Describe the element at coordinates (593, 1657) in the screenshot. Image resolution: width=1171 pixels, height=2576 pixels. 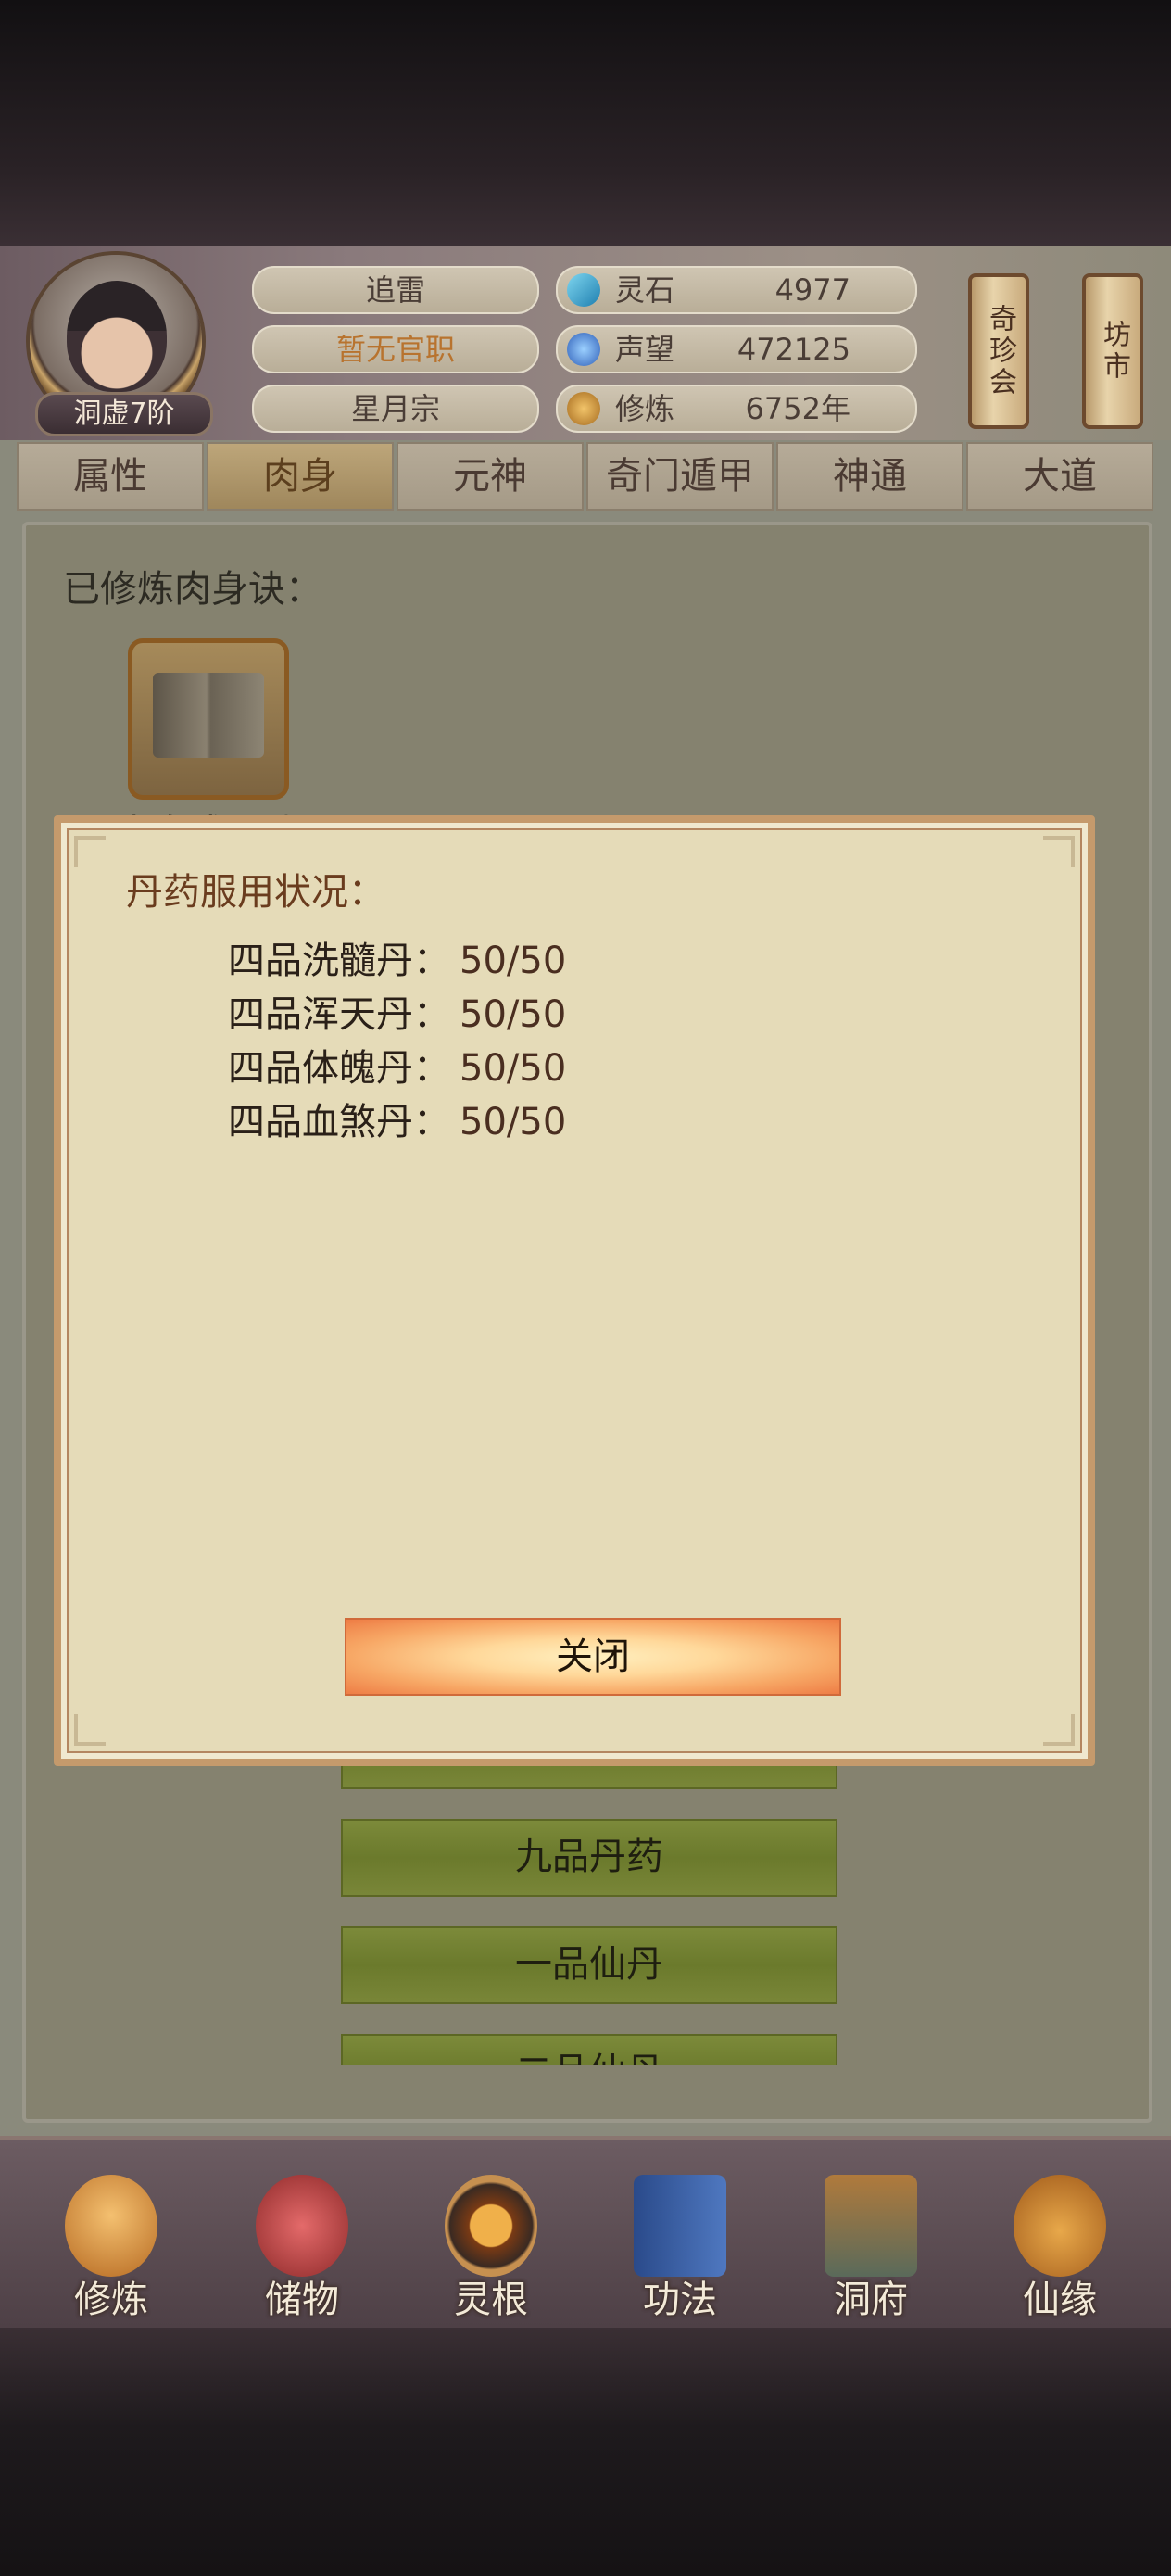
I see `close-button: 关闭` at that location.